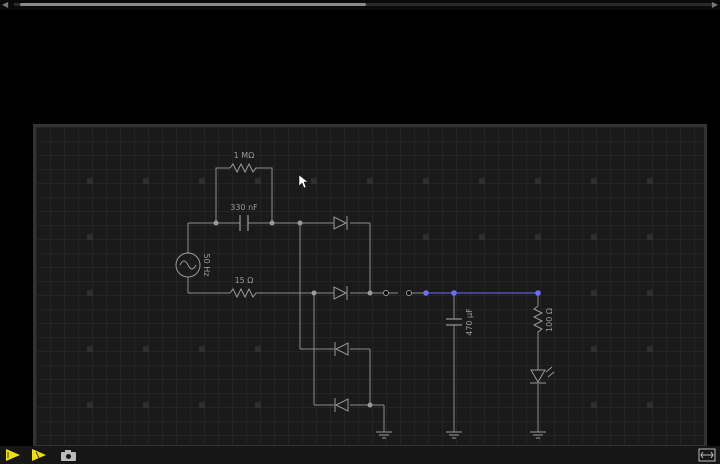 This screenshot has height=464, width=720. What do you see at coordinates (707, 455) in the screenshot?
I see `fit-icon` at bounding box center [707, 455].